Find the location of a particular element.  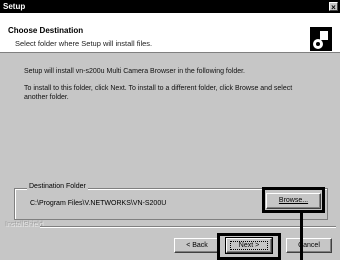

callout-next-highlight is located at coordinates (249, 246).